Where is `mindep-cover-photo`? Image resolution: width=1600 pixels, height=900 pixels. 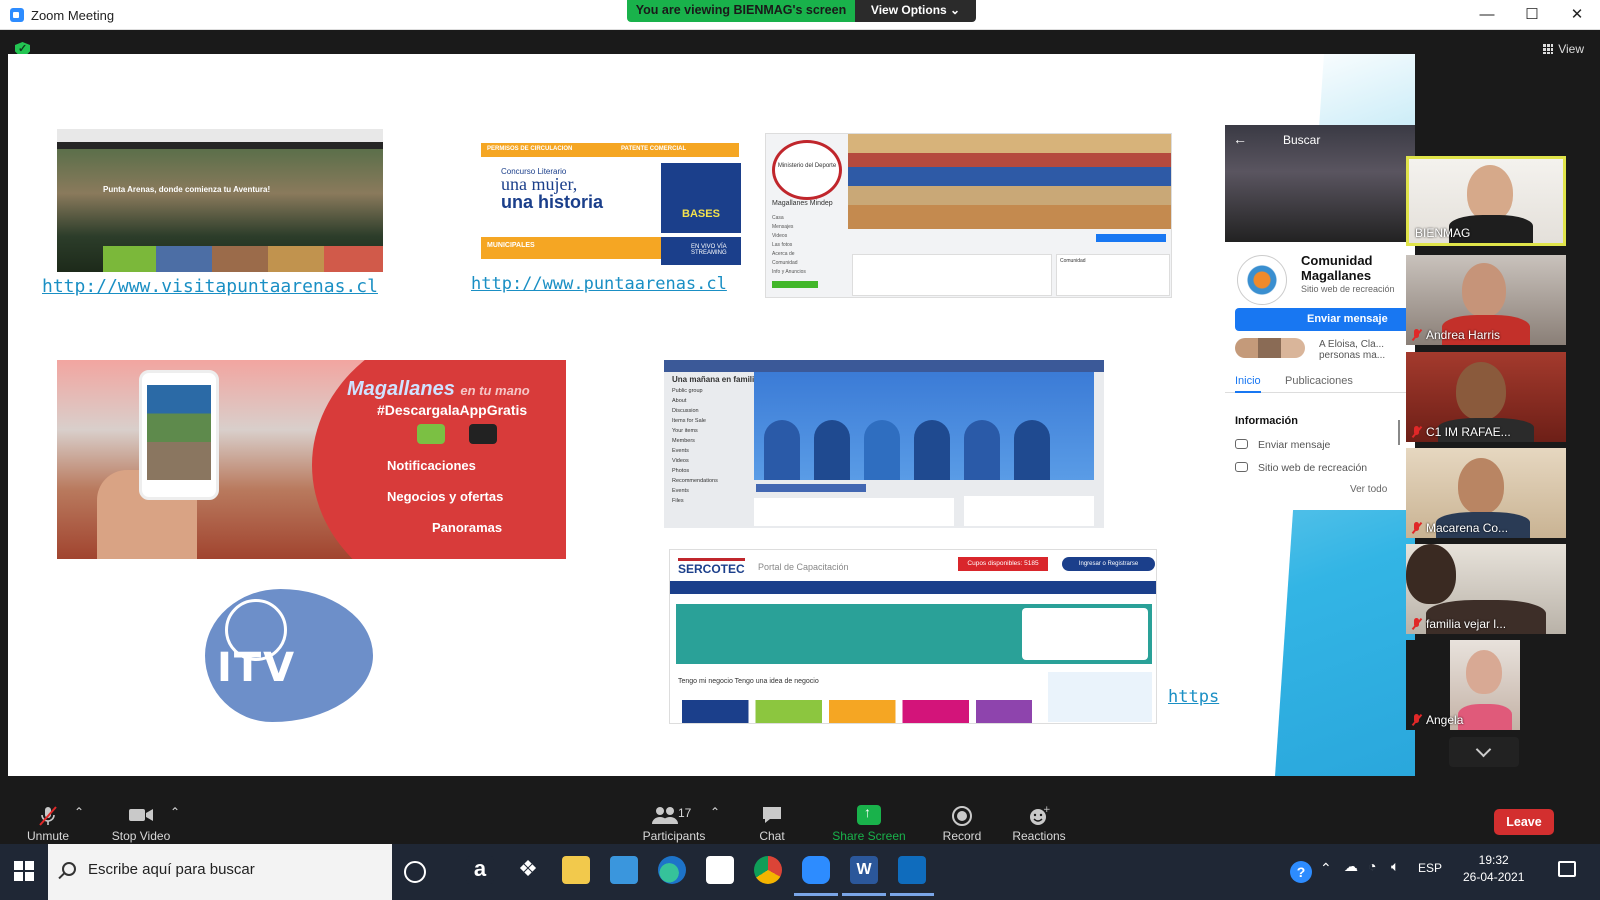
mindep-cover-photo is located at coordinates (1009, 181).